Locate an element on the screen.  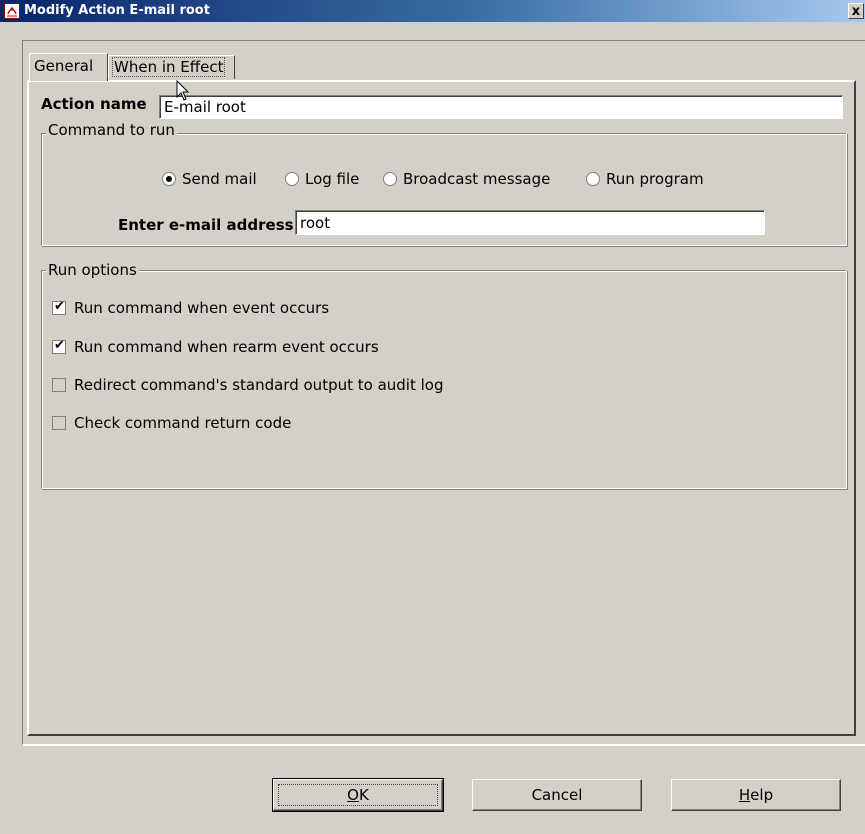
java-app-icon is located at coordinates (12, 11).